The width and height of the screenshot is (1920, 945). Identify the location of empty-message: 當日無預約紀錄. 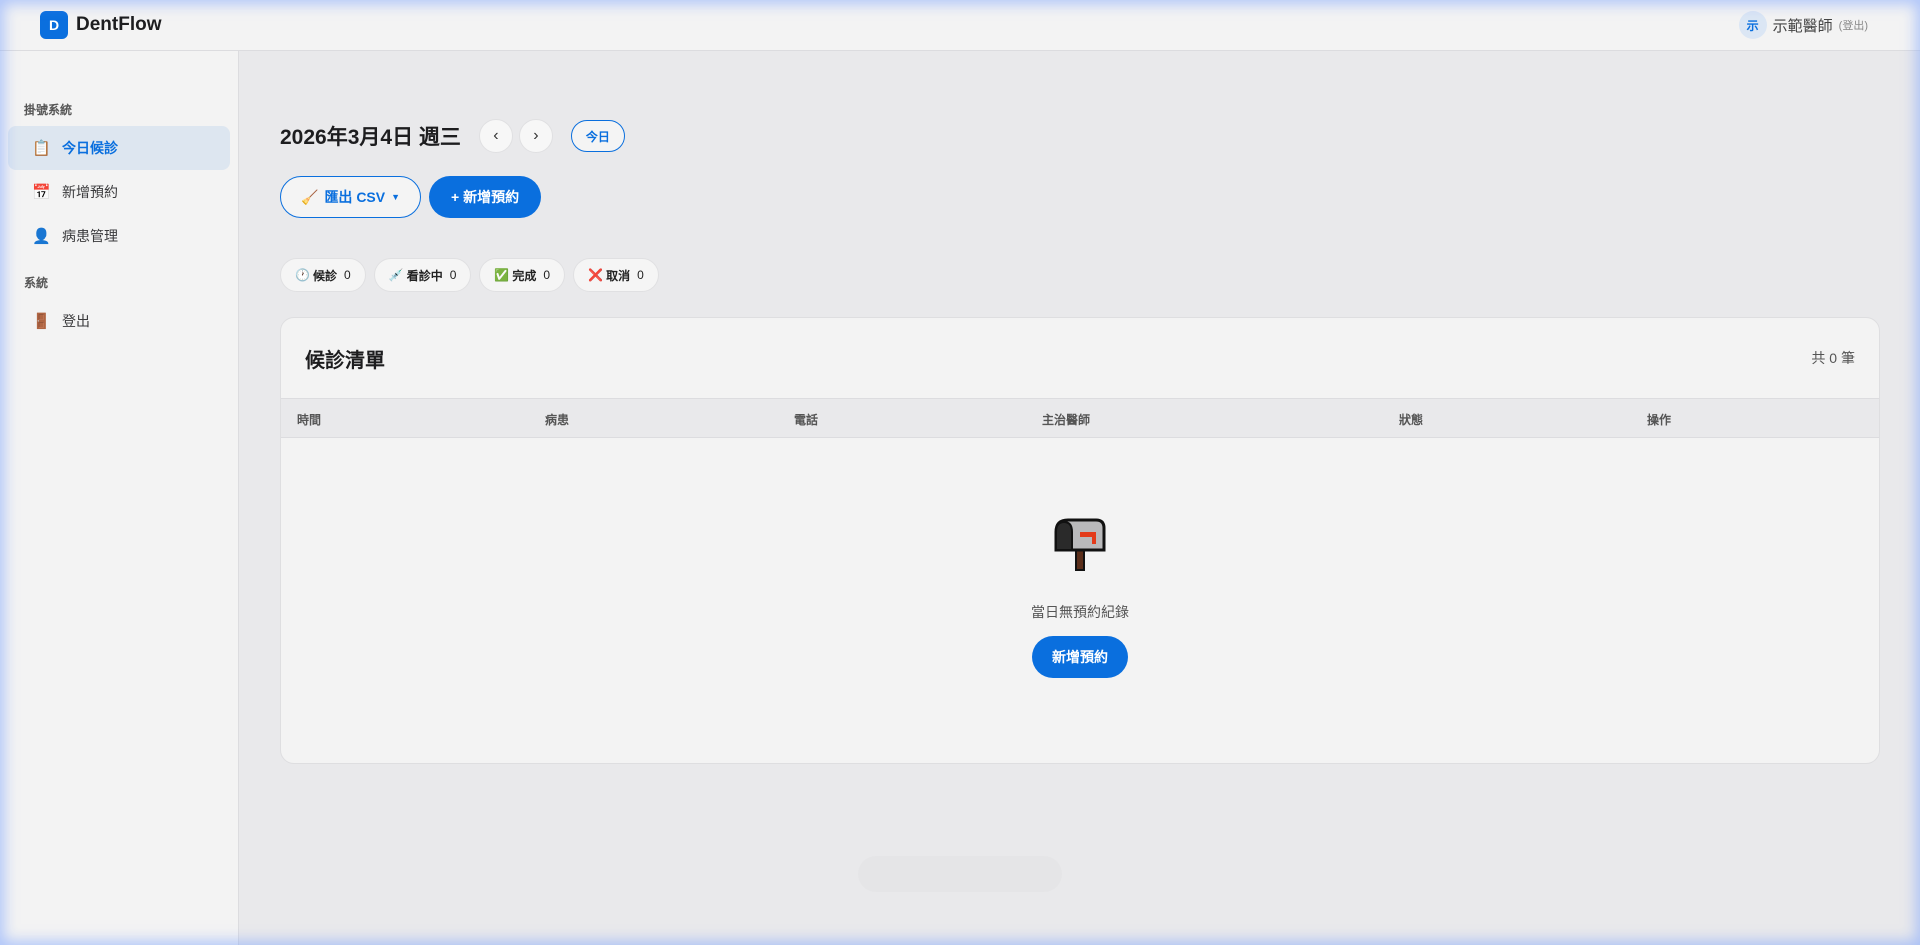
(1080, 612).